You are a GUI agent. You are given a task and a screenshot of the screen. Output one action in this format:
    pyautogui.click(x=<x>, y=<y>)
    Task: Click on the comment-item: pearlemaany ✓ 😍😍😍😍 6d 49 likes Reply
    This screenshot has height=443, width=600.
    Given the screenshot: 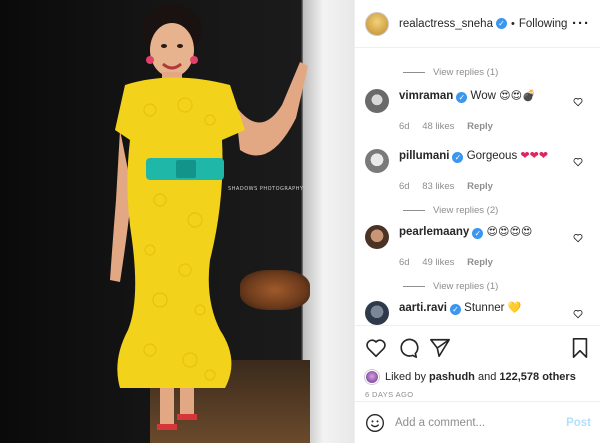 What is the action you would take?
    pyautogui.click(x=477, y=251)
    